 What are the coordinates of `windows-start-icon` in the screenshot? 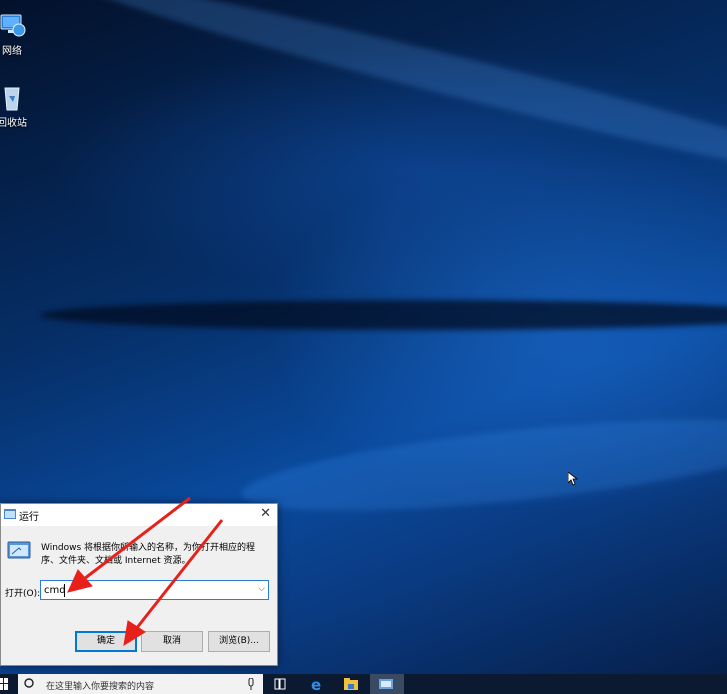 It's located at (4, 684).